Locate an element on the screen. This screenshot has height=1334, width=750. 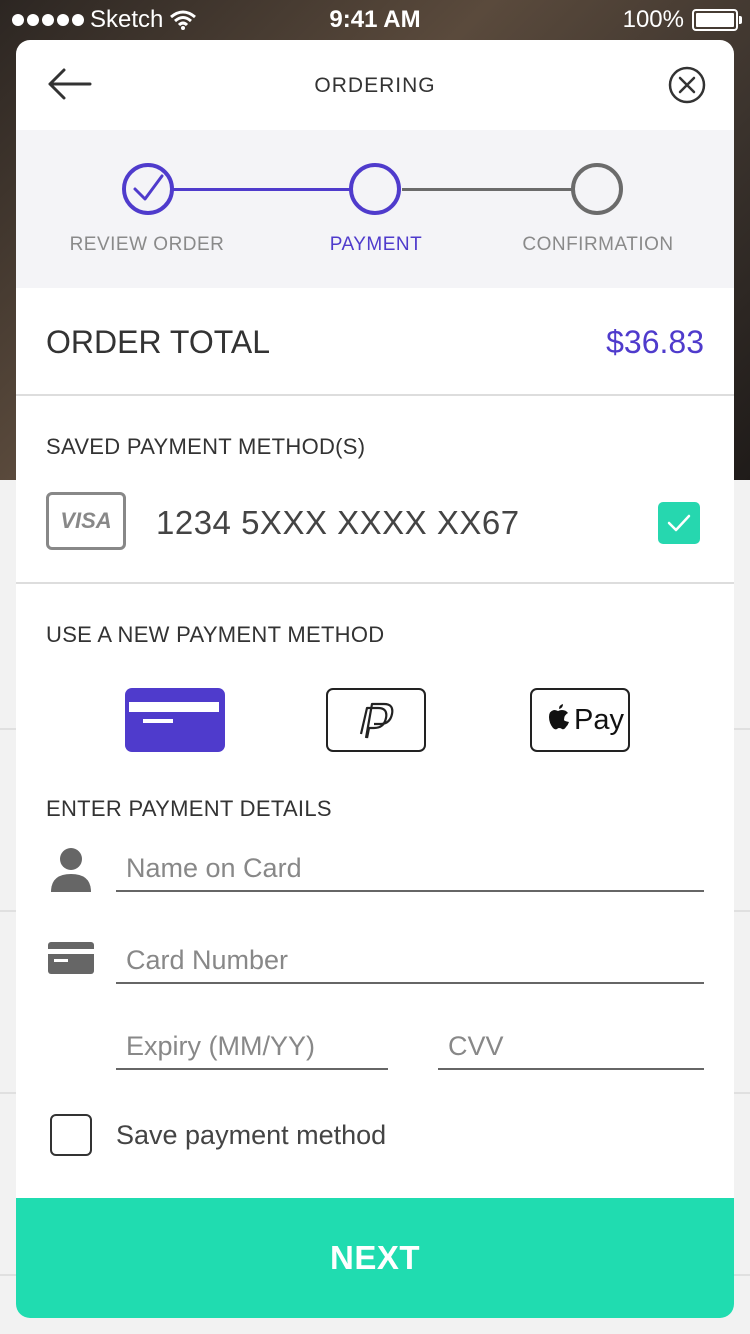
order-total-label: ORDER TOTAL is located at coordinates (158, 342).